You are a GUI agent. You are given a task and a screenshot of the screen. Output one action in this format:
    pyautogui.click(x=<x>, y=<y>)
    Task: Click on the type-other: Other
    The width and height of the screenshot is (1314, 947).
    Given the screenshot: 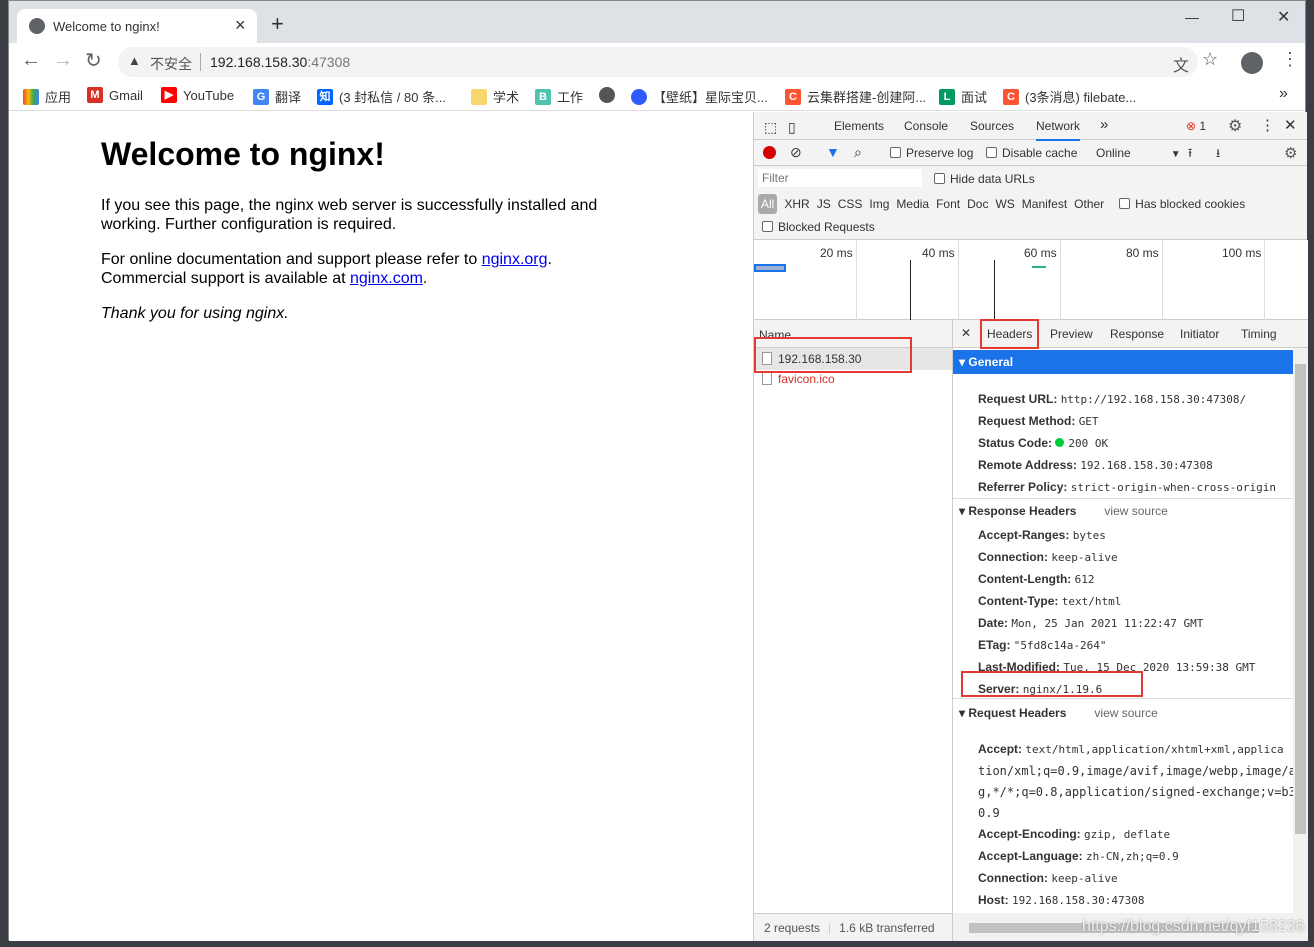 What is the action you would take?
    pyautogui.click(x=1089, y=204)
    